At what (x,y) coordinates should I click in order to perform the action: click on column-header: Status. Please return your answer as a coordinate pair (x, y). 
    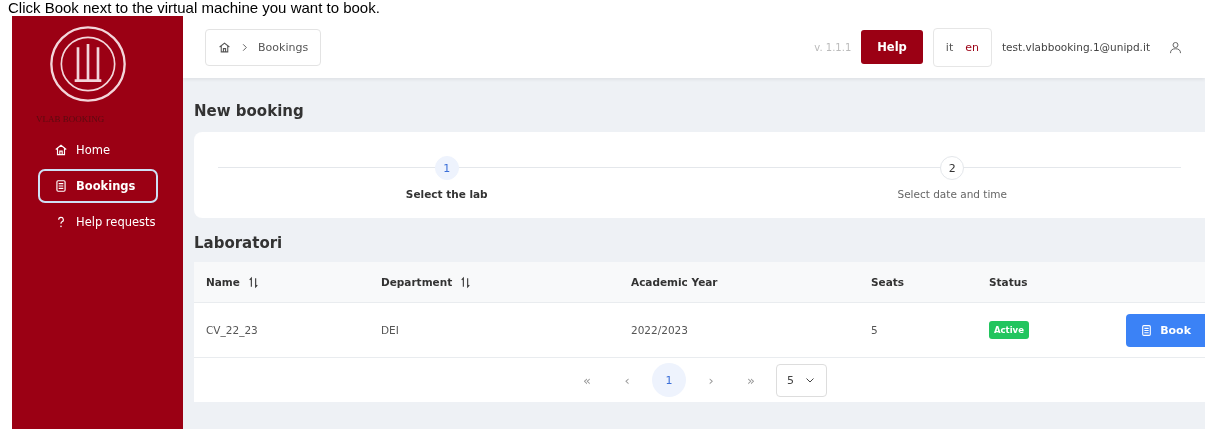
    Looking at the image, I should click on (1008, 282).